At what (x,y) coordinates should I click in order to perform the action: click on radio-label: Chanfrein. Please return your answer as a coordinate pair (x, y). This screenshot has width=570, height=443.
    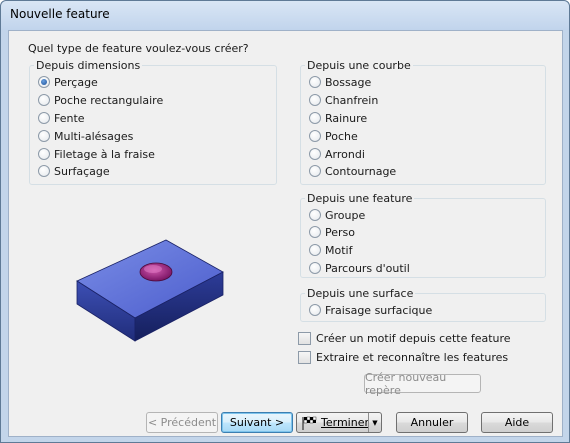
    Looking at the image, I should click on (352, 100).